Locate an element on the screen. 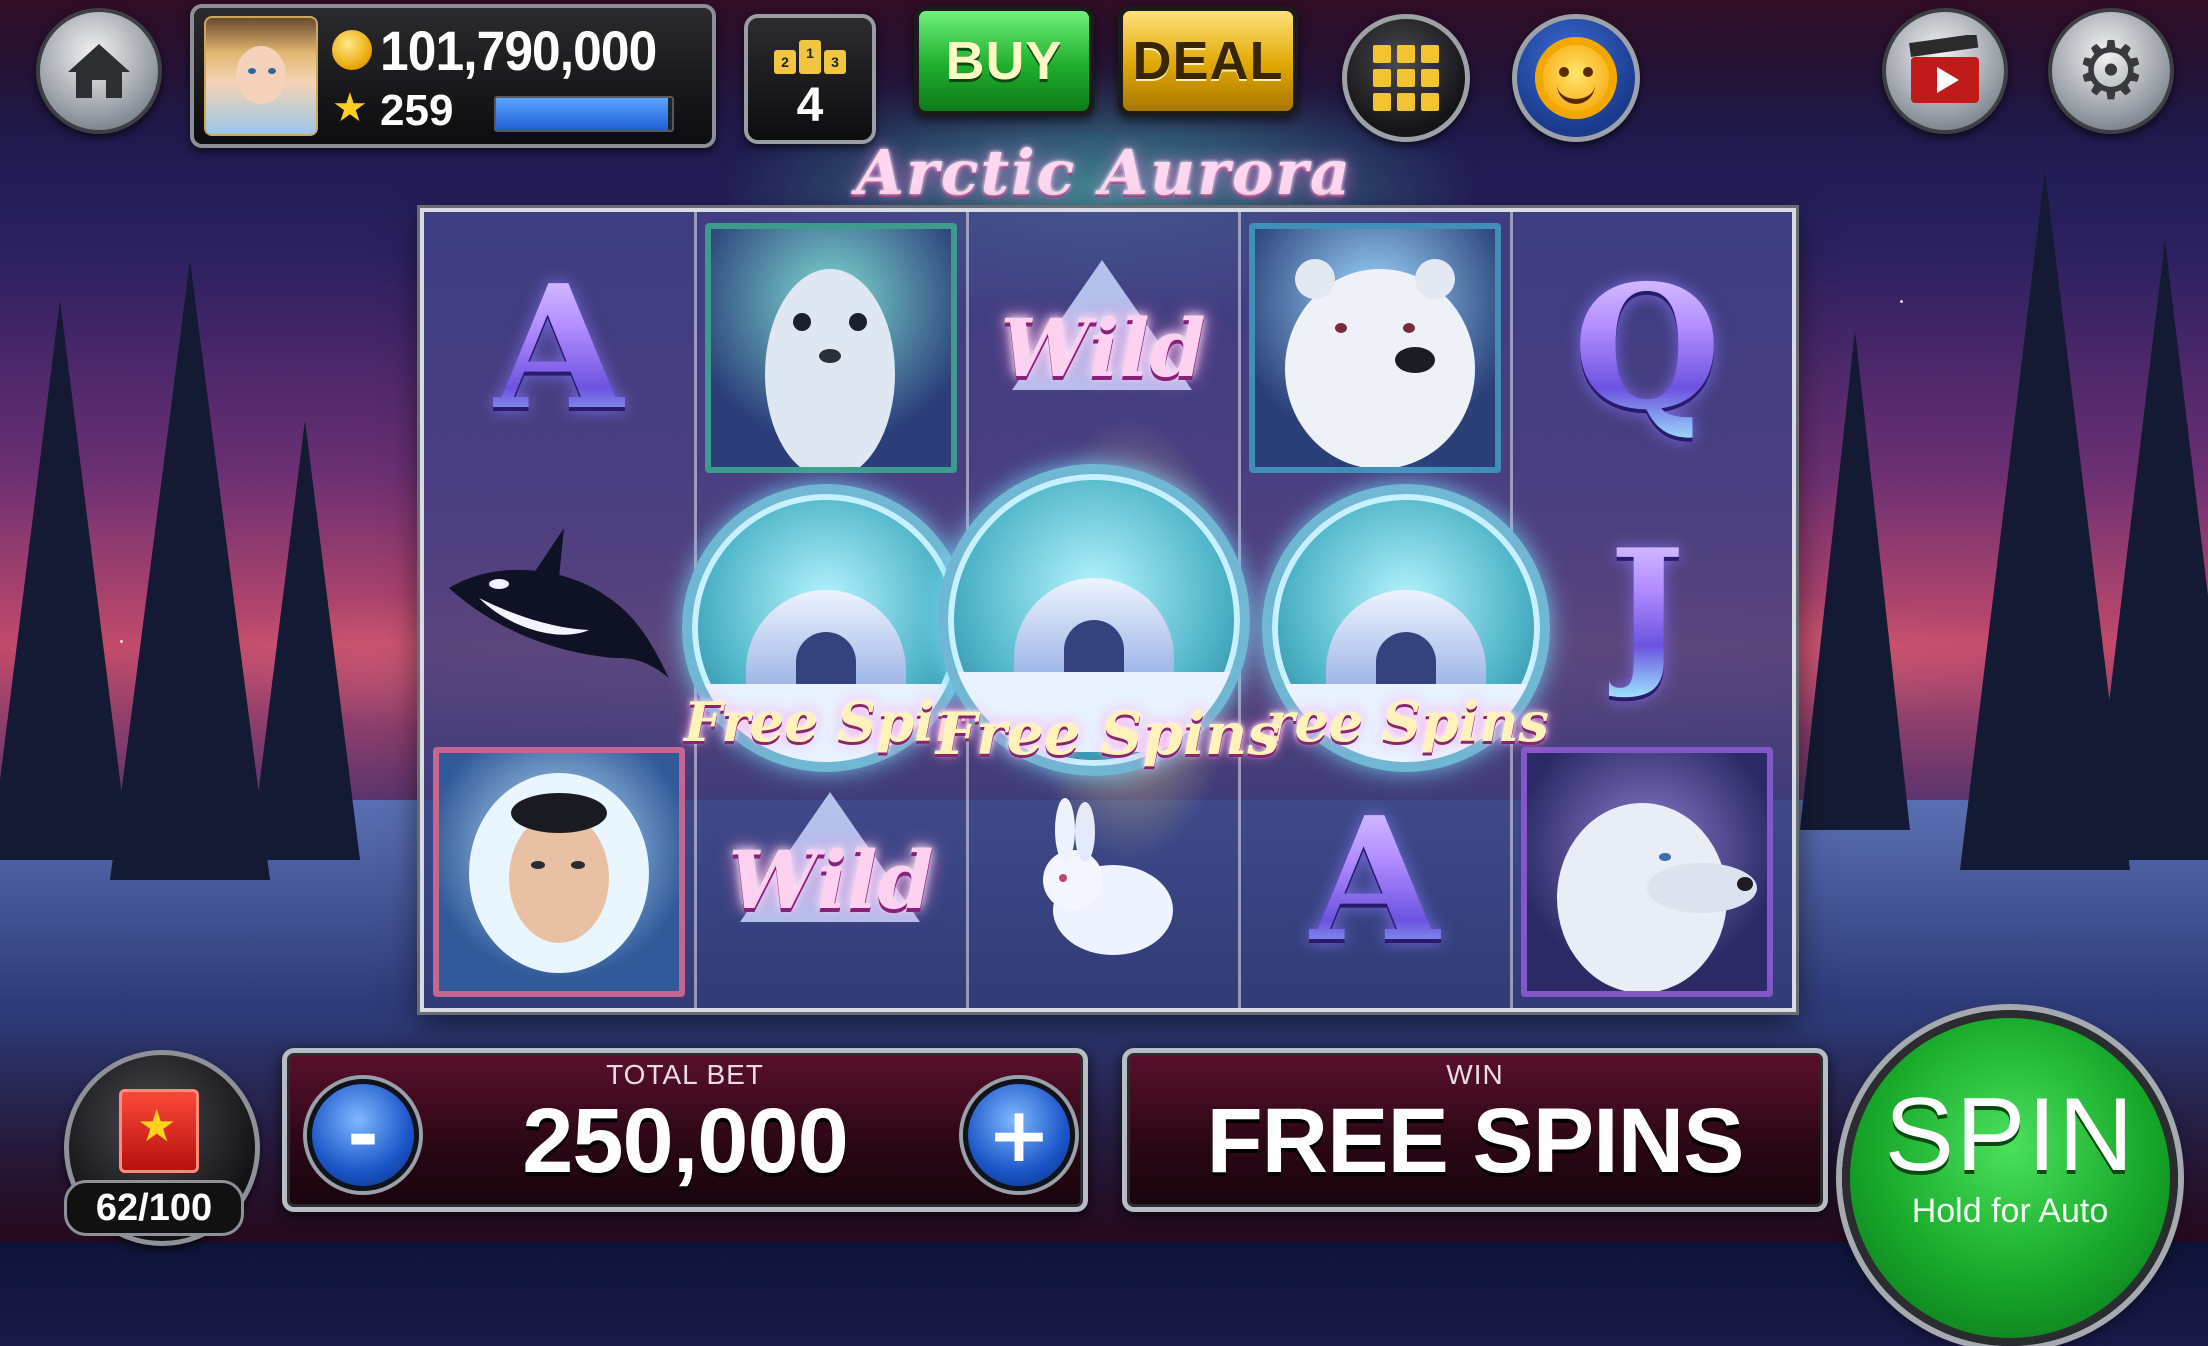  symbol-letter: Q is located at coordinates (1647, 348).